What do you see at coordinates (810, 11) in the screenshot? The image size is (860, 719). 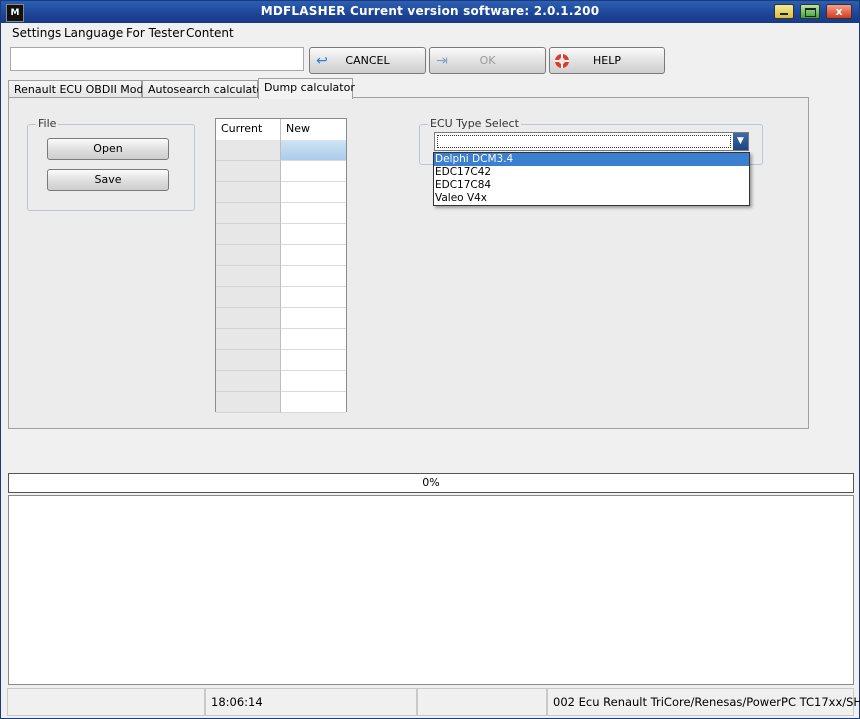 I see `maximize-button` at bounding box center [810, 11].